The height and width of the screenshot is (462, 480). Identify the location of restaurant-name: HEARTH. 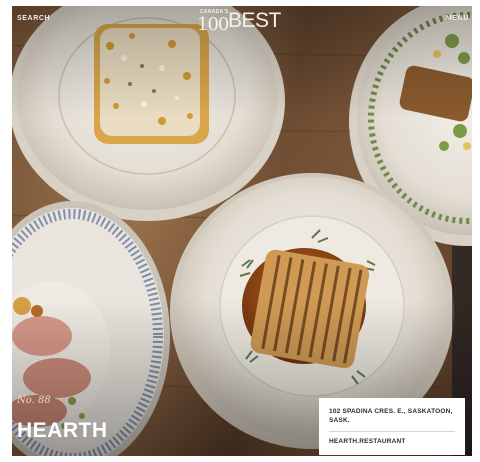
(62, 430).